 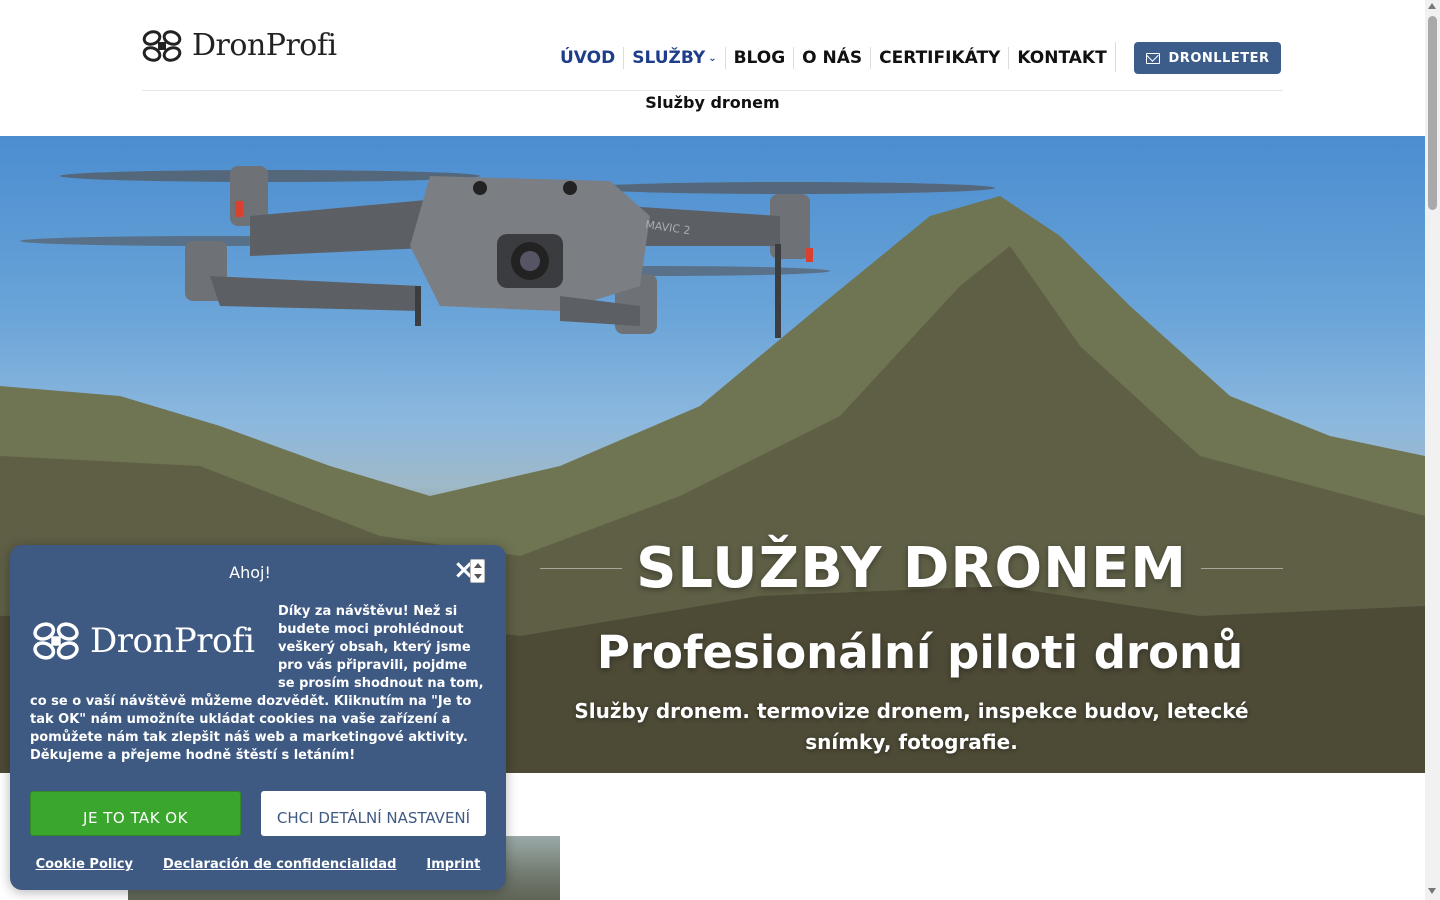 I want to click on nav-label: SLUŽBY, so click(x=669, y=58).